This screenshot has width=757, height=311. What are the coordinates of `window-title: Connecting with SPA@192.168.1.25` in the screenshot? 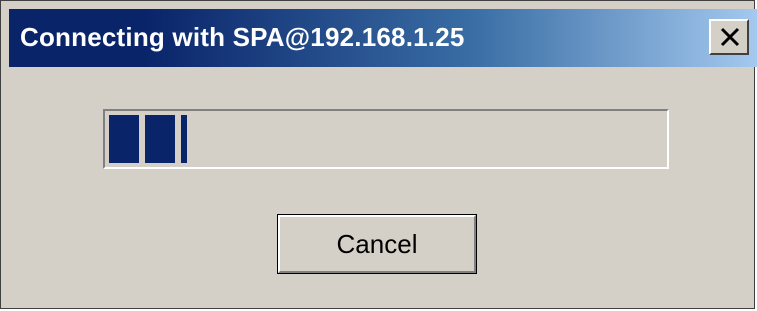 It's located at (242, 37).